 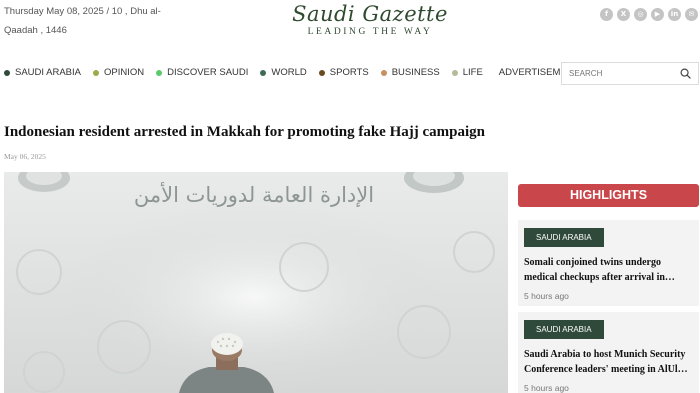 I want to click on nav-item-sports: SPORTS, so click(x=343, y=72).